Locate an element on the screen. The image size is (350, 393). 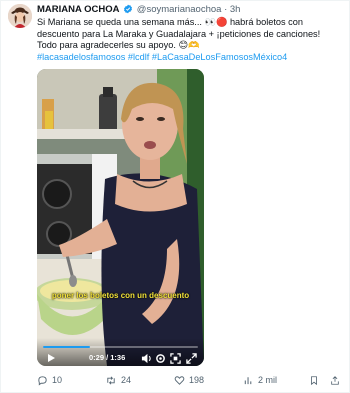
bookmark-icon is located at coordinates (314, 380).